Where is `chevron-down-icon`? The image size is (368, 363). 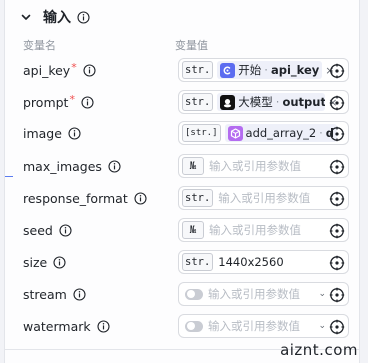 chevron-down-icon is located at coordinates (26, 17).